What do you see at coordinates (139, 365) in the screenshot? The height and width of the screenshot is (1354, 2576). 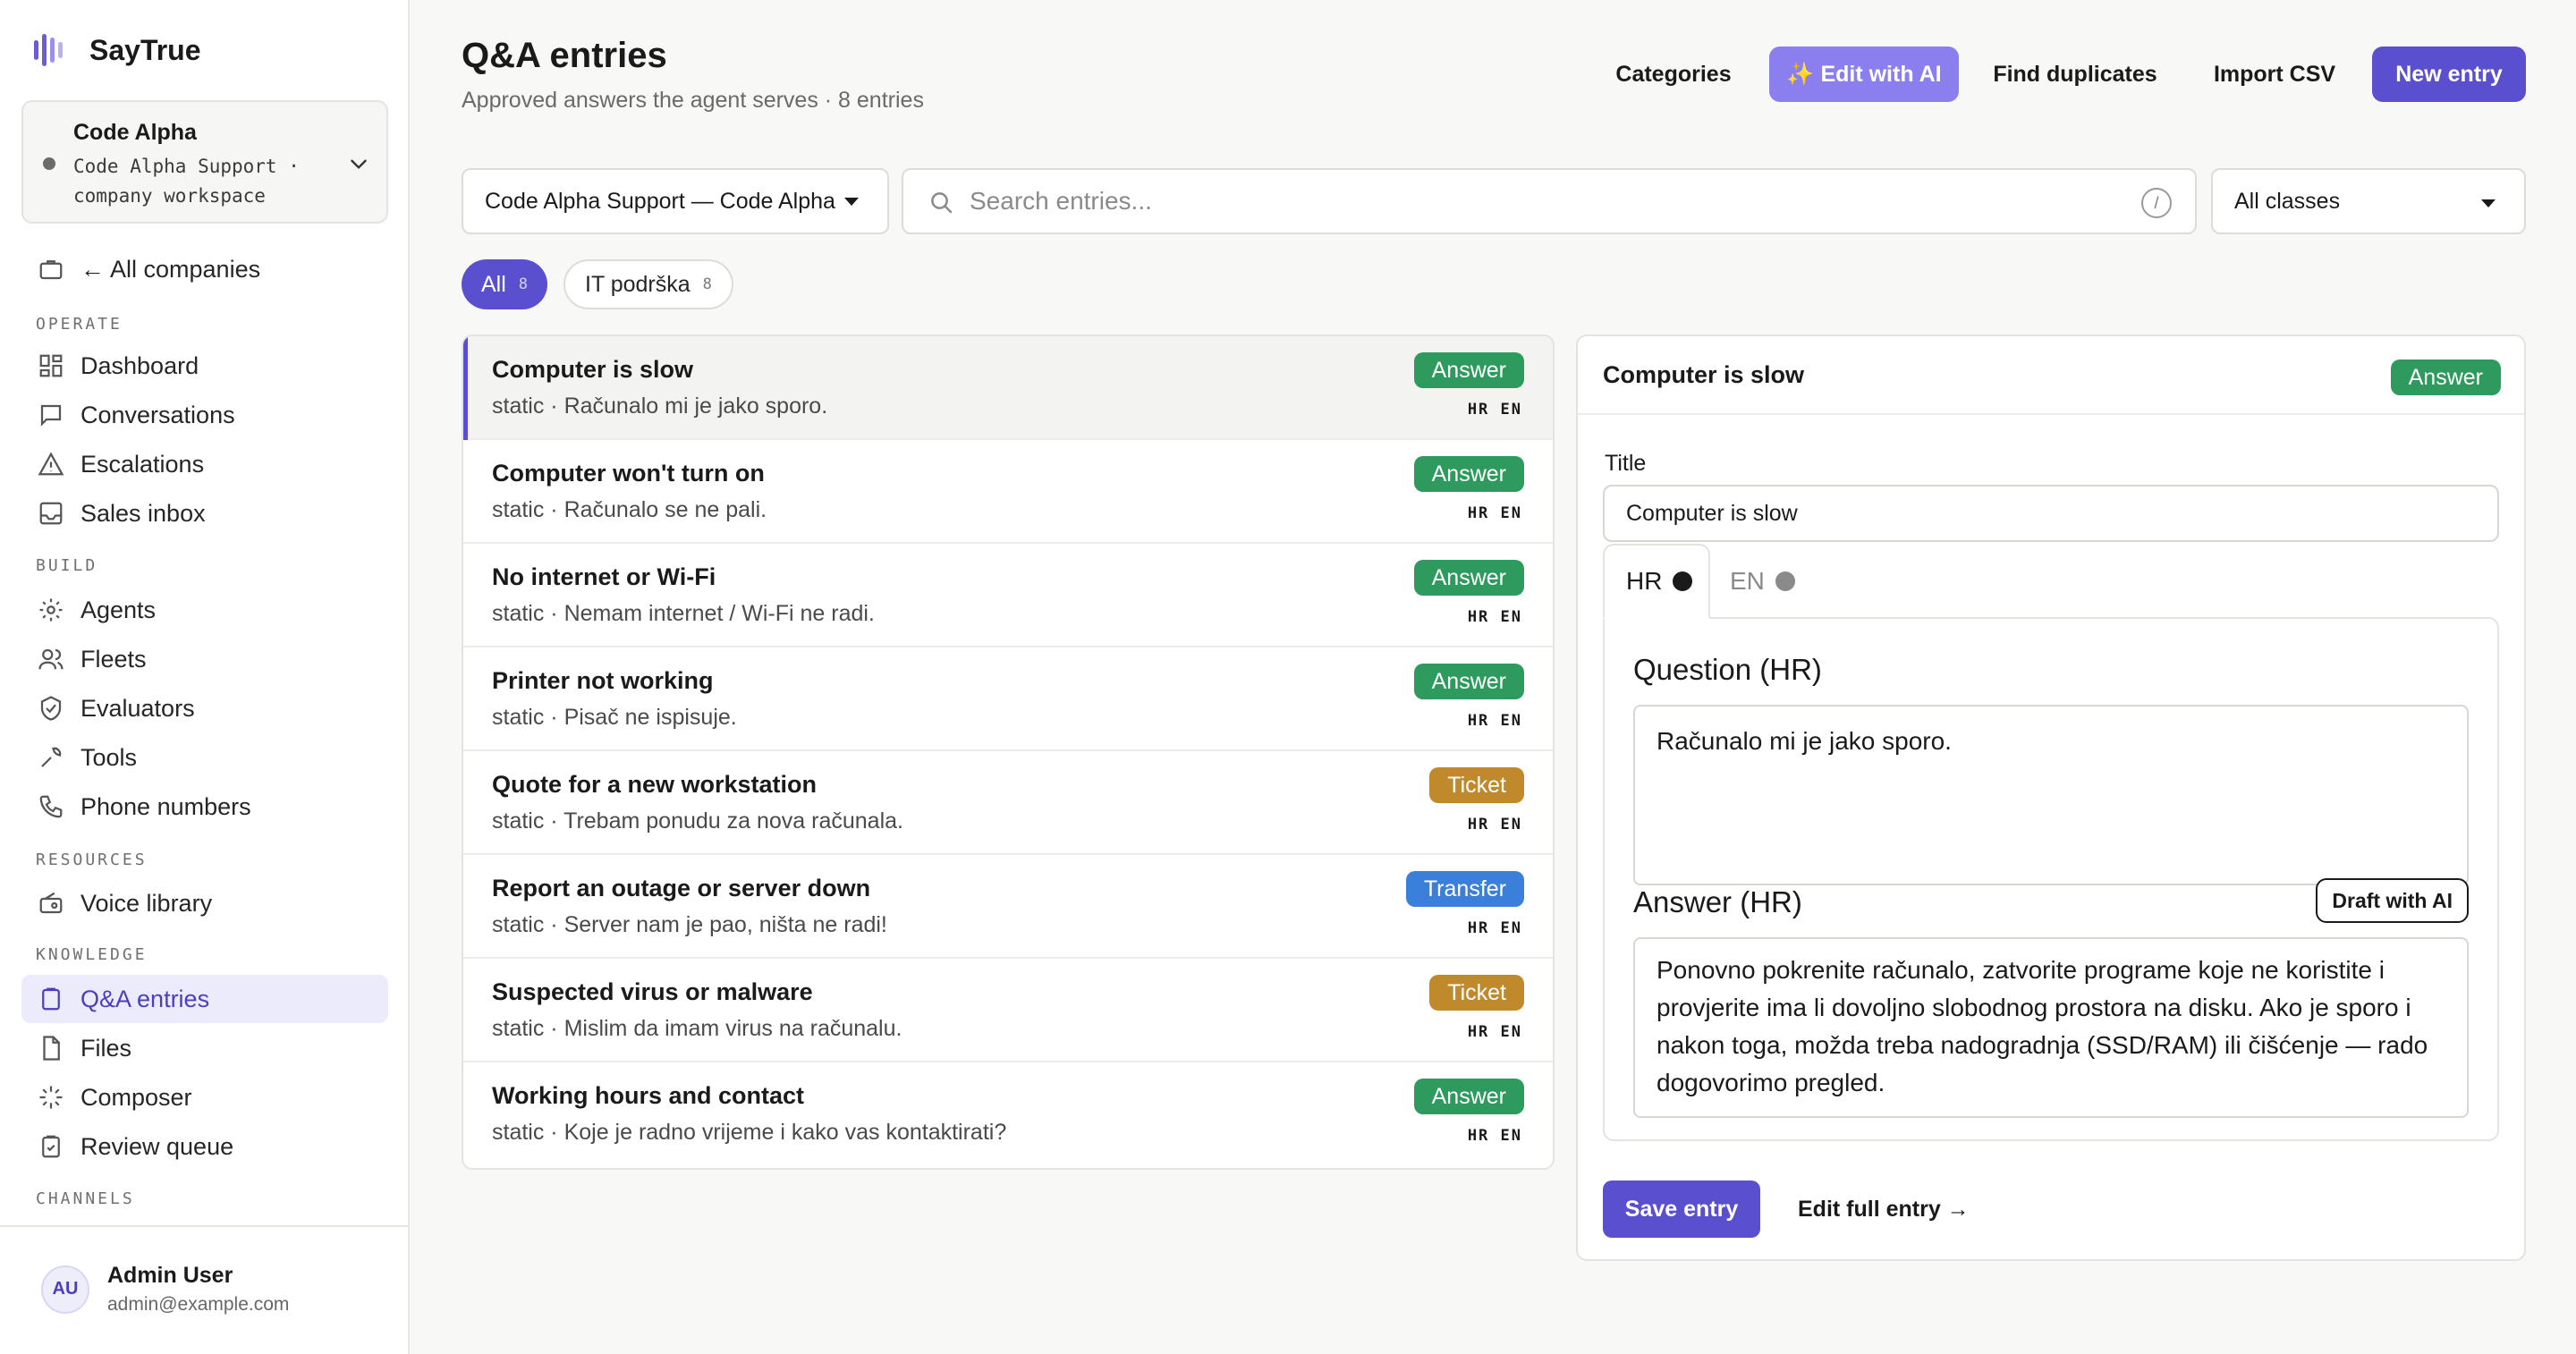 I see `sidebar-item-label: Dashboard` at bounding box center [139, 365].